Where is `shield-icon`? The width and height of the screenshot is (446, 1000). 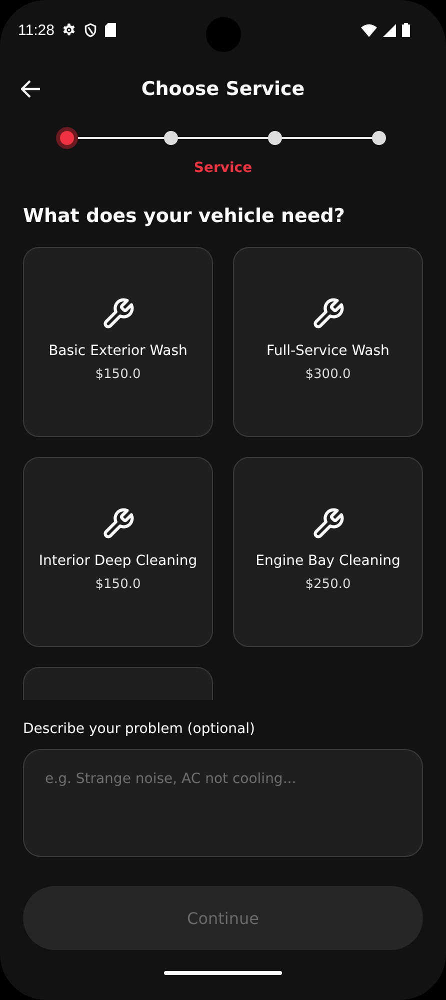 shield-icon is located at coordinates (91, 30).